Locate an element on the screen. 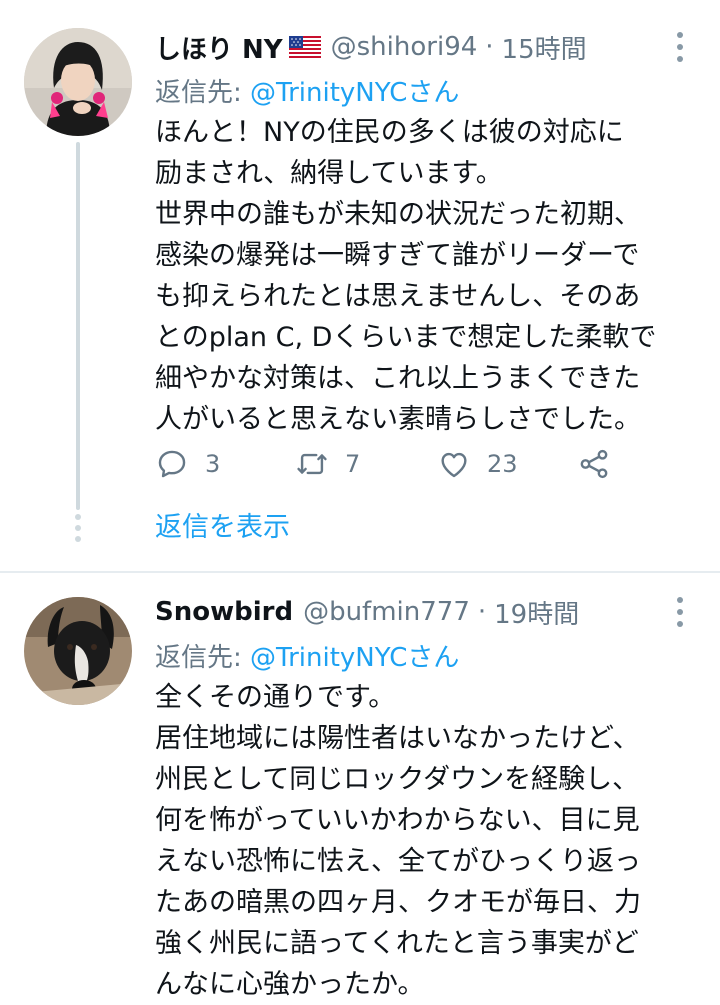 The height and width of the screenshot is (1005, 720). show-replies-link: 返信を表示 is located at coordinates (222, 524).